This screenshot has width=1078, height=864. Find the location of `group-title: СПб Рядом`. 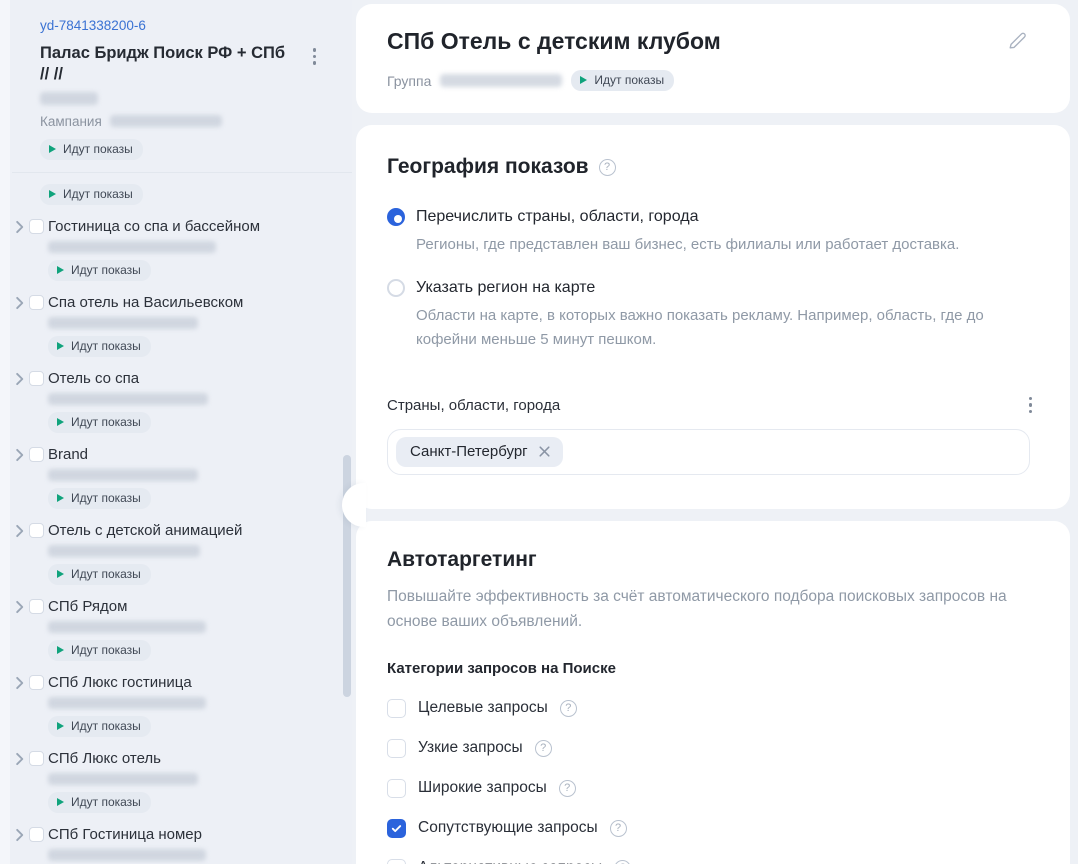

group-title: СПб Рядом is located at coordinates (200, 606).